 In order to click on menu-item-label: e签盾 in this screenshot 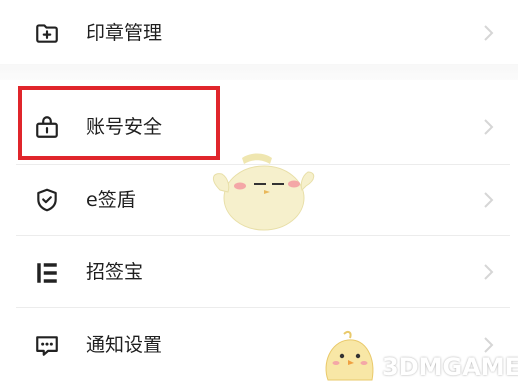, I will do `click(111, 200)`.